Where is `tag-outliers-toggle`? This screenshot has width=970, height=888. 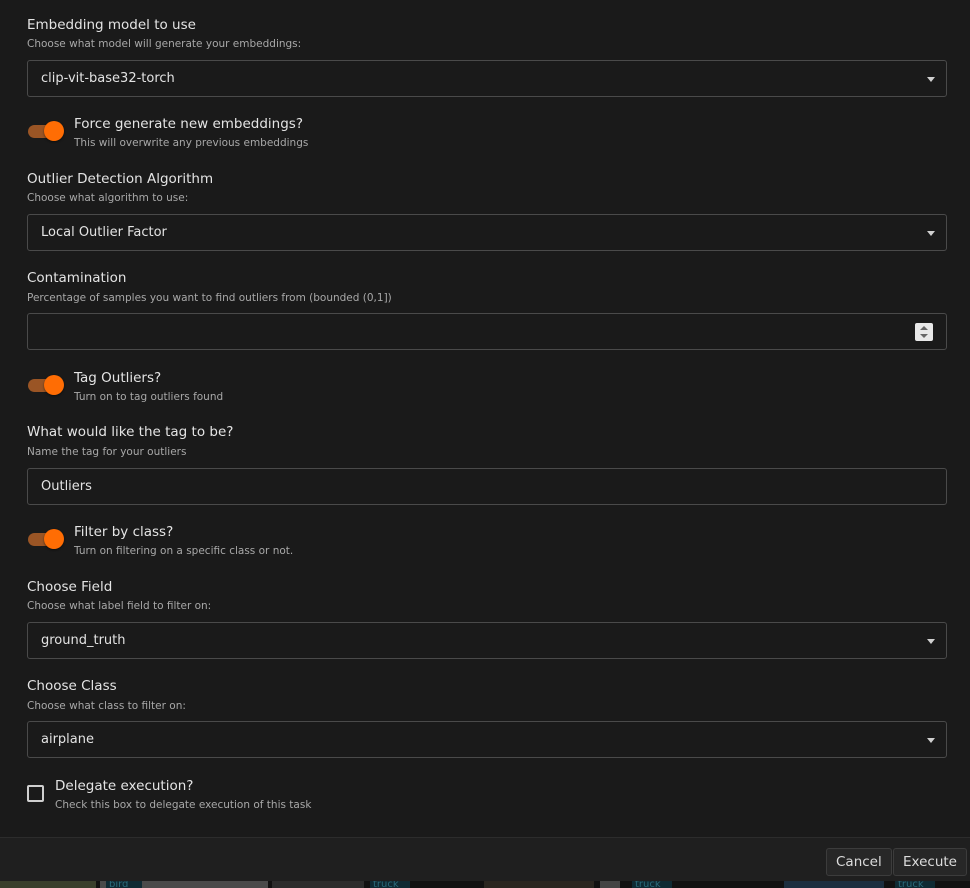
tag-outliers-toggle is located at coordinates (46, 385).